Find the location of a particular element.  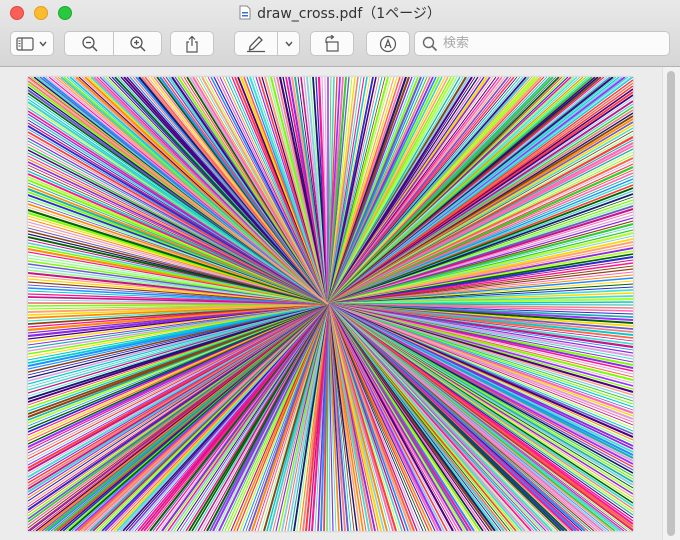

scrollbar-thumb is located at coordinates (671, 303).